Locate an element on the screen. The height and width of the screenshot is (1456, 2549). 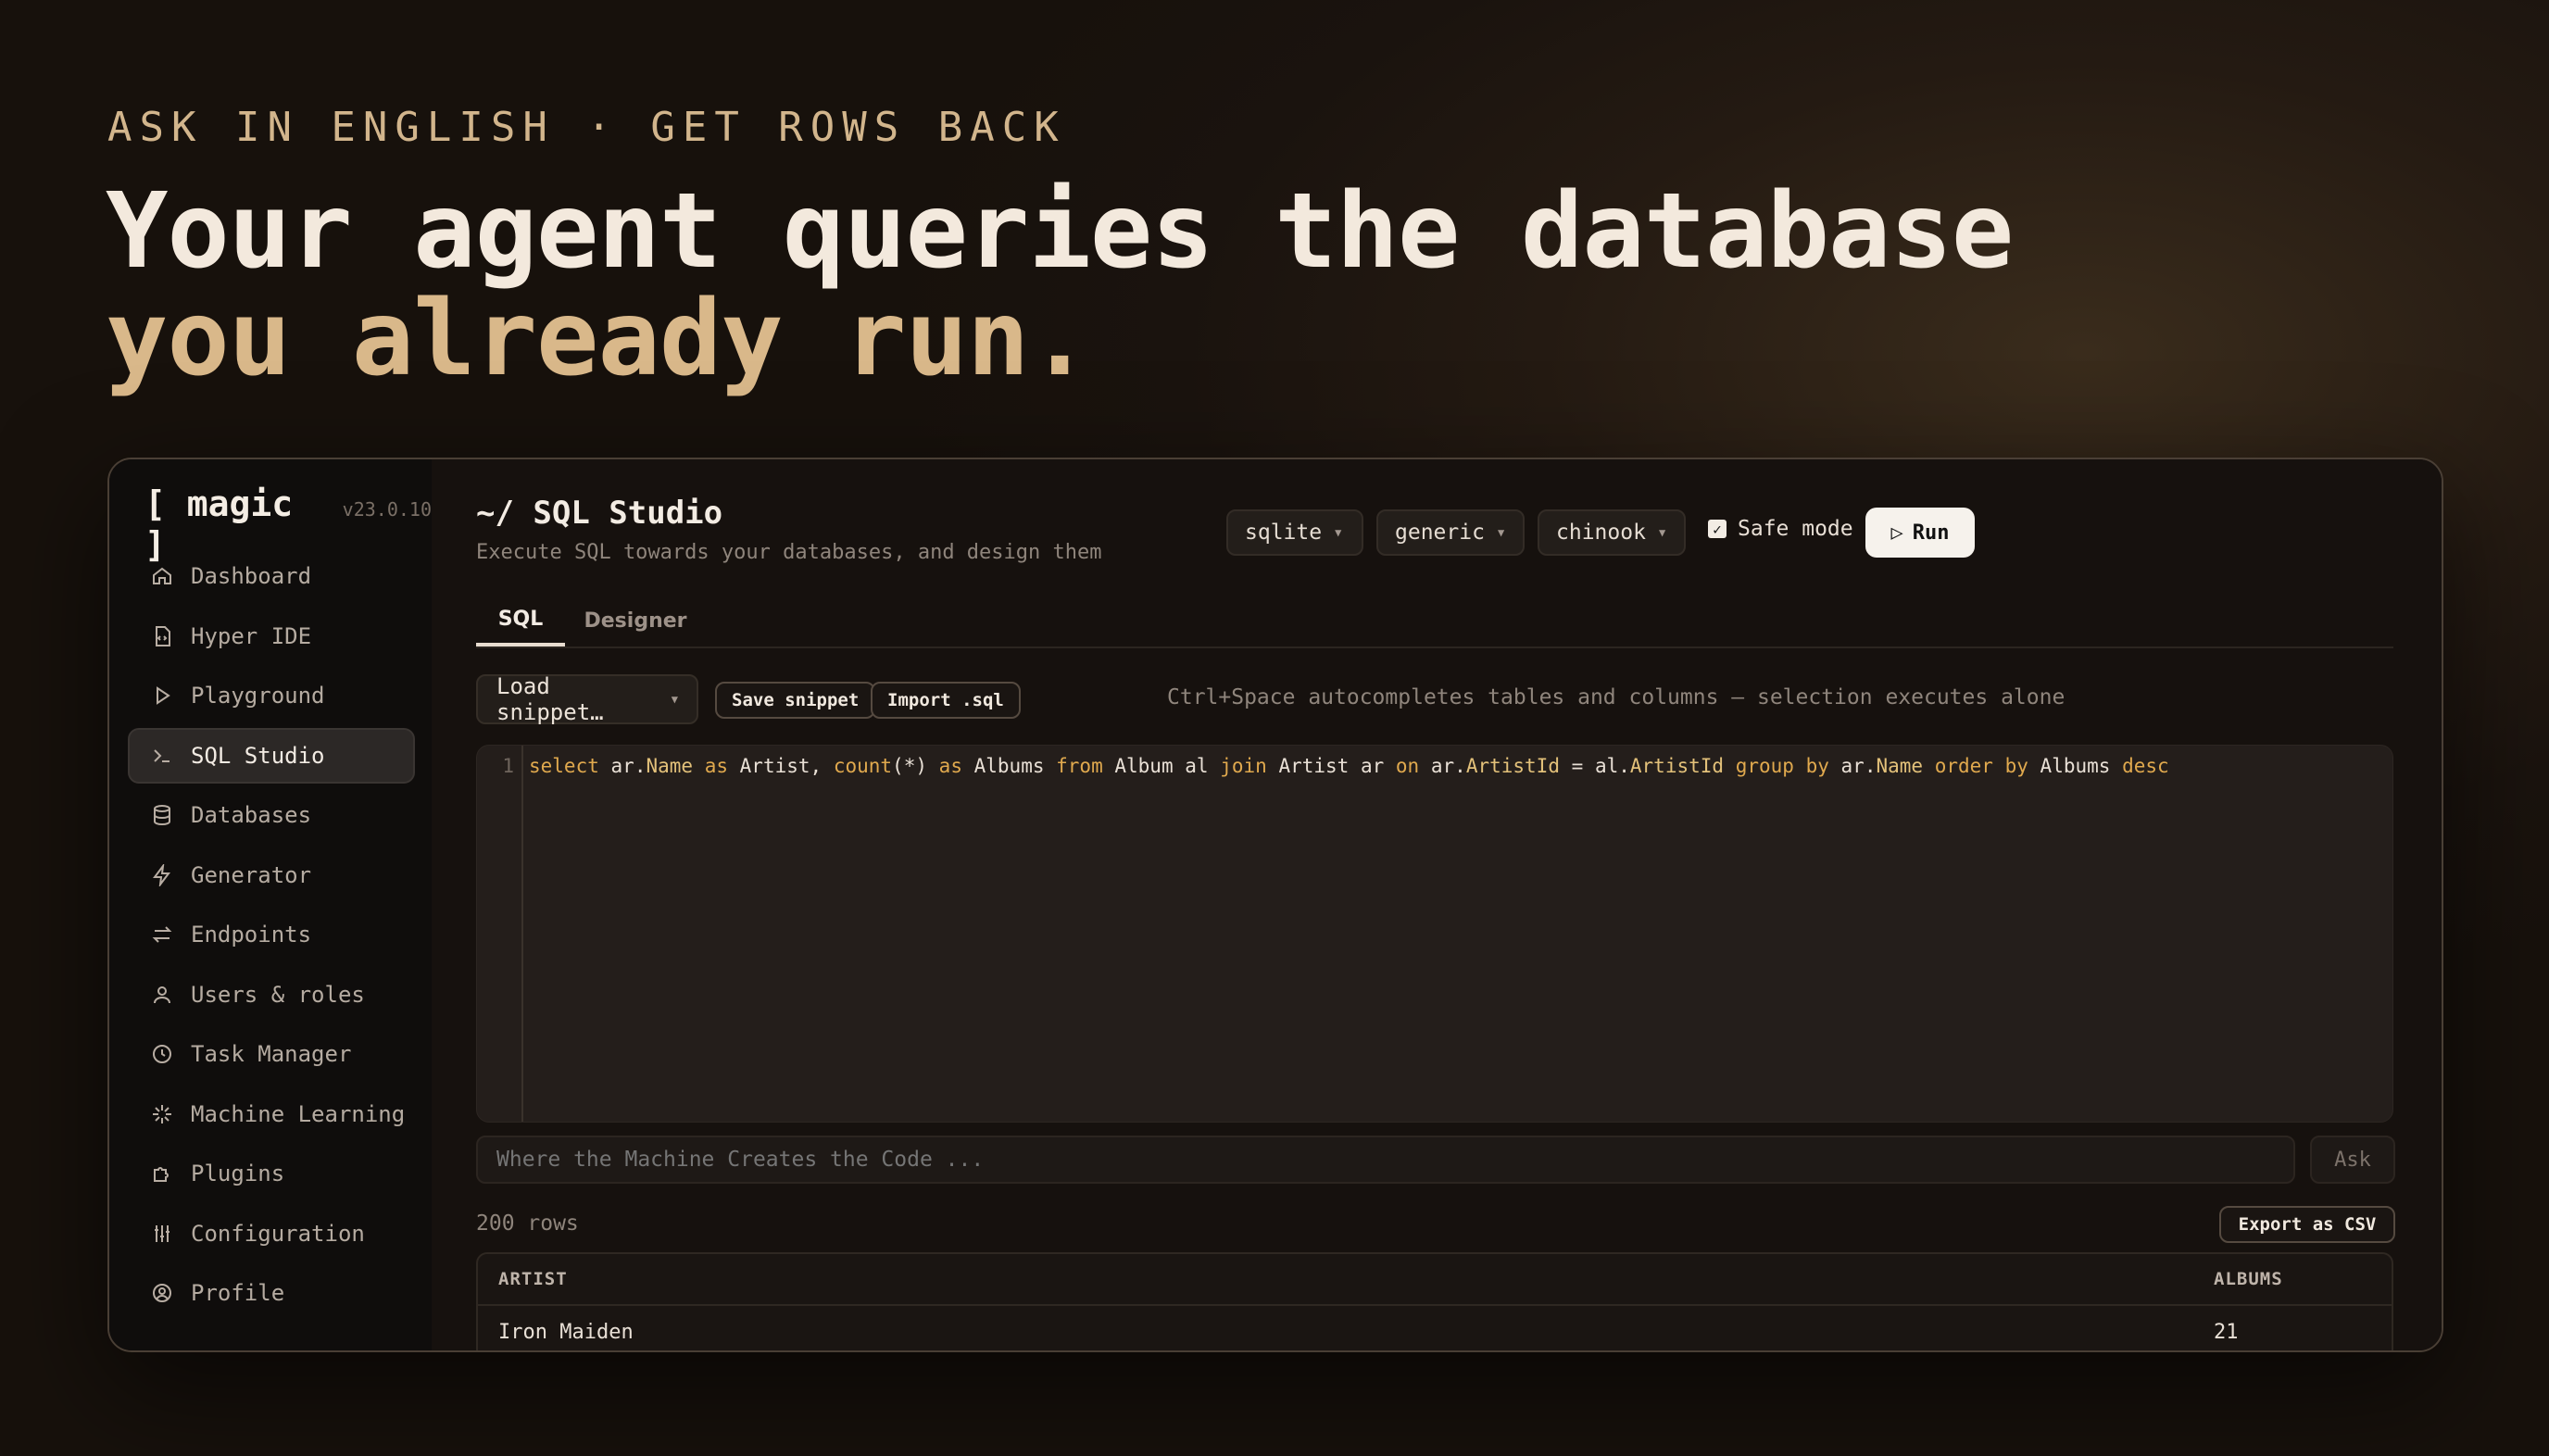
sidebar-item-label: Endpoints is located at coordinates (251, 935).